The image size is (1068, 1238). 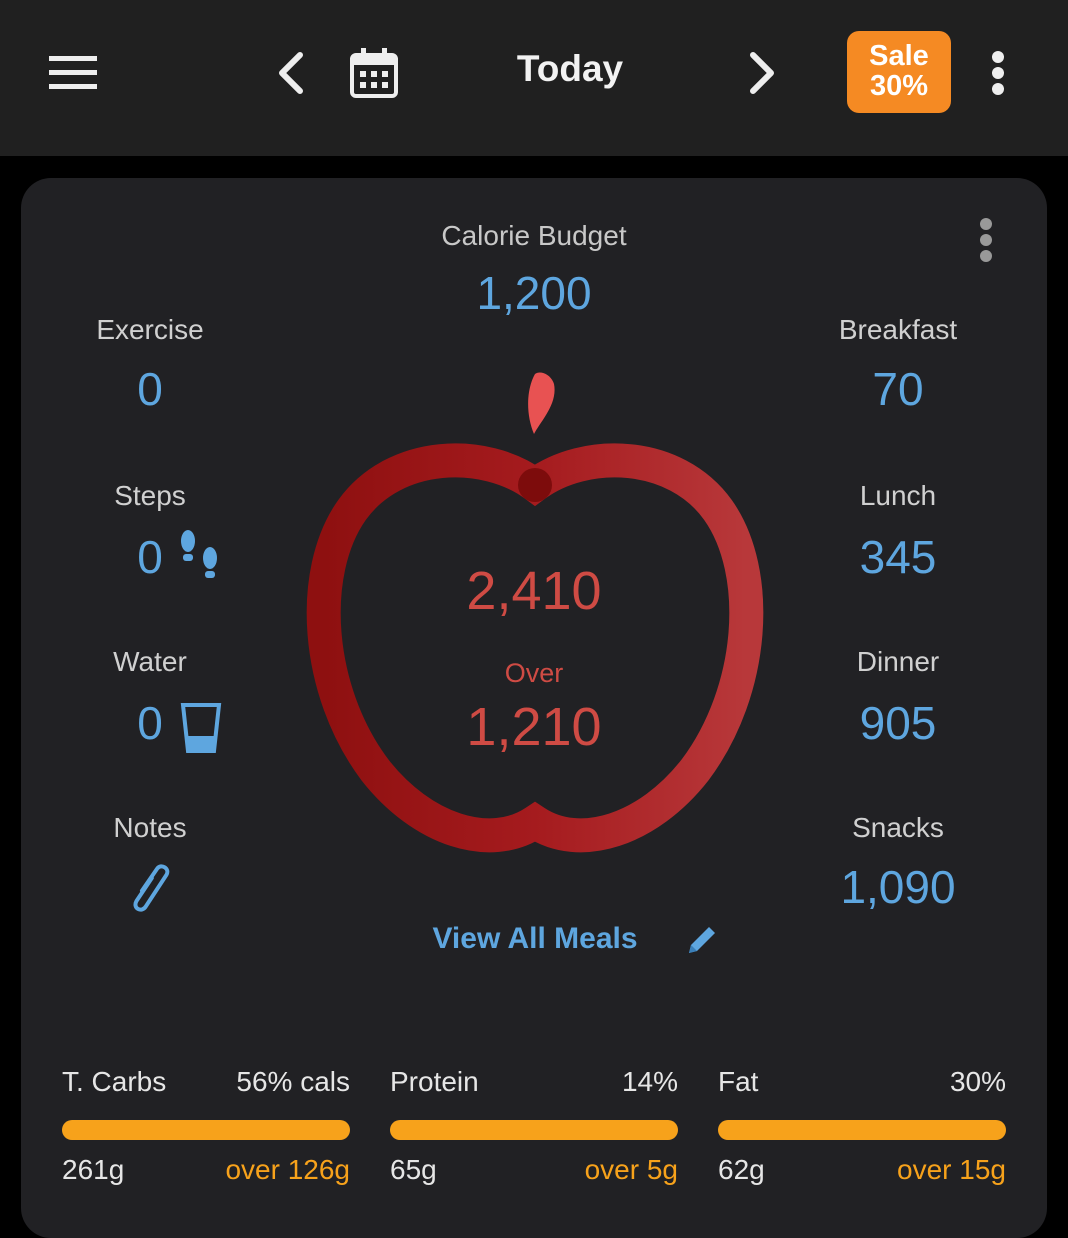 I want to click on snacks-label: Snacks, so click(x=898, y=827).